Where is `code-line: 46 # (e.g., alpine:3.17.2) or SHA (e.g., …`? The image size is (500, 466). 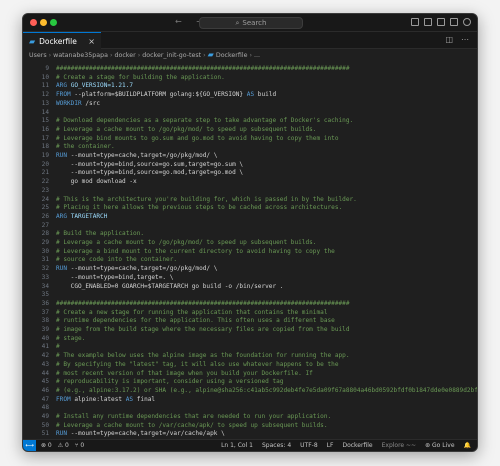
code-line: 46 # (e.g., alpine:3.17.2) or SHA (e.g., … is located at coordinates (250, 390).